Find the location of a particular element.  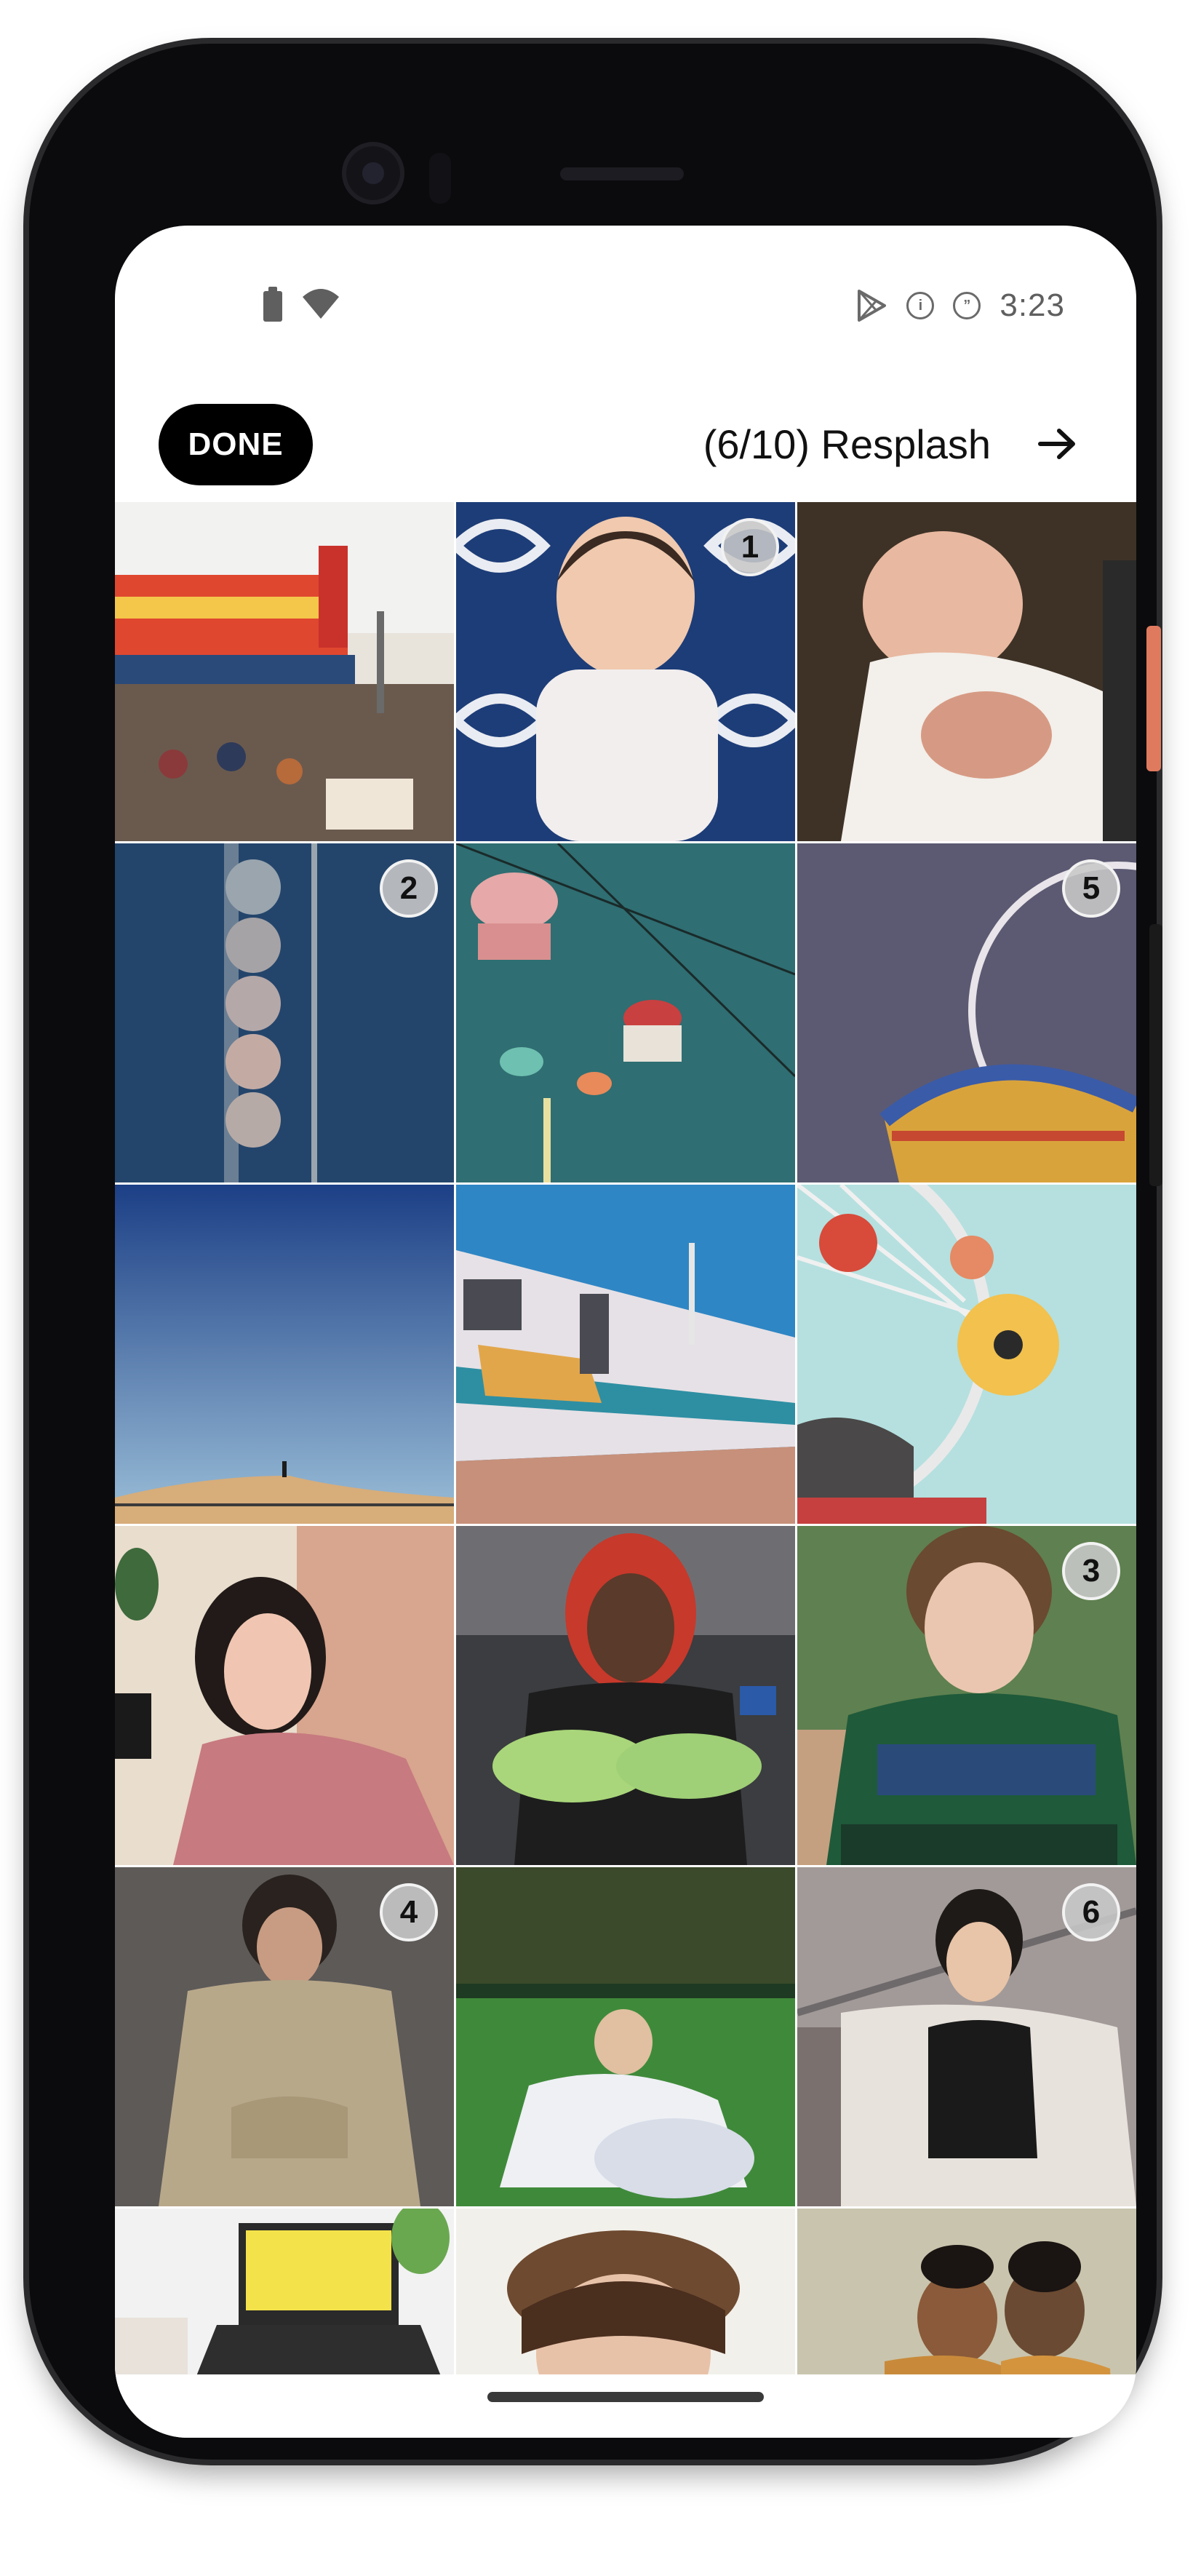

photo-tile-woman-cap is located at coordinates (625, 2291).